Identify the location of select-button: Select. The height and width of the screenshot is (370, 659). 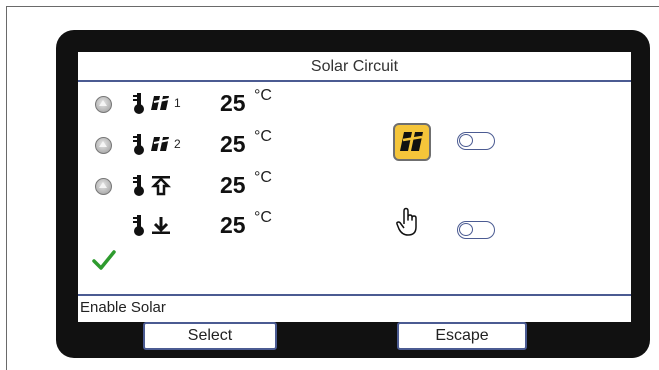
(210, 336).